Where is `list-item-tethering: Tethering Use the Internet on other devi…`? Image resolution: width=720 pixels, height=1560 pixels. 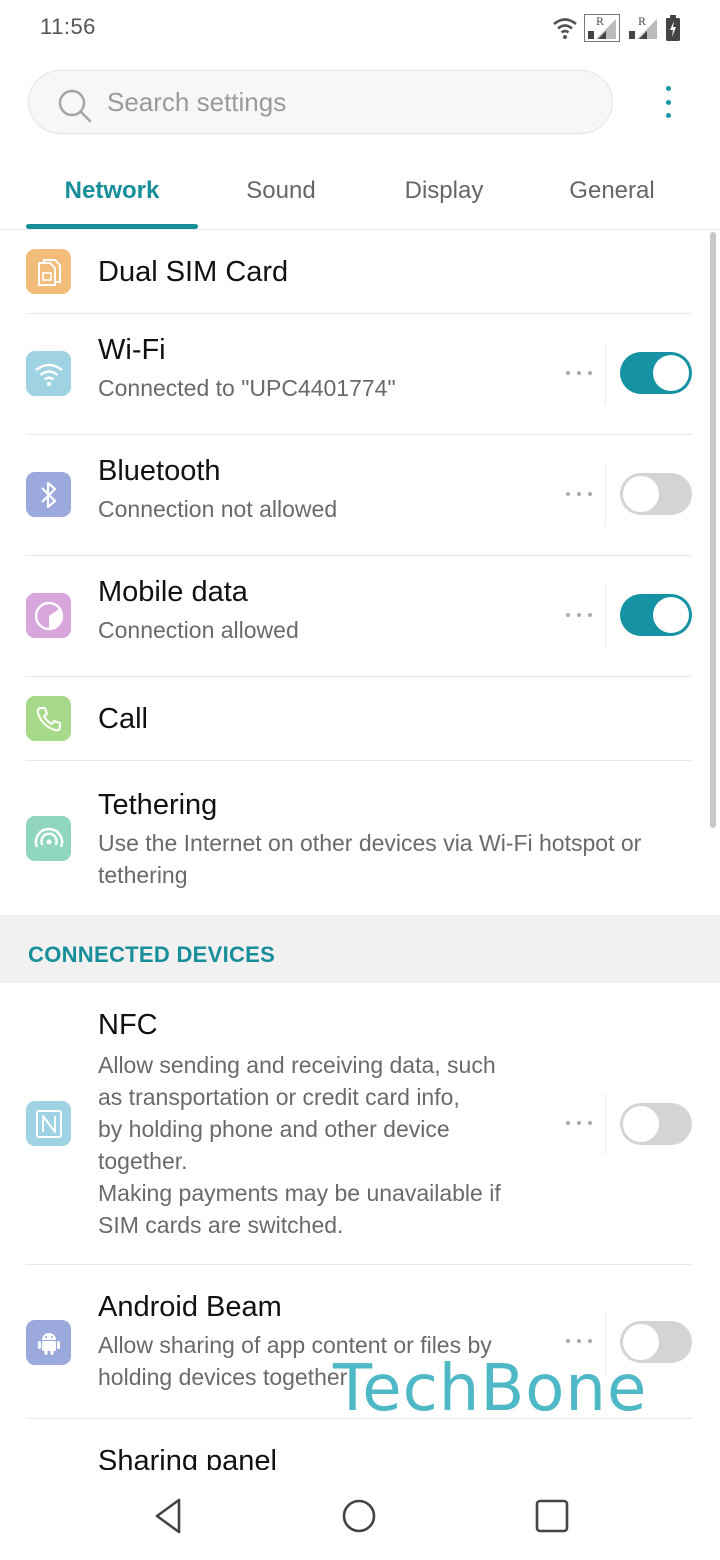 list-item-tethering: Tethering Use the Internet on other devi… is located at coordinates (360, 838).